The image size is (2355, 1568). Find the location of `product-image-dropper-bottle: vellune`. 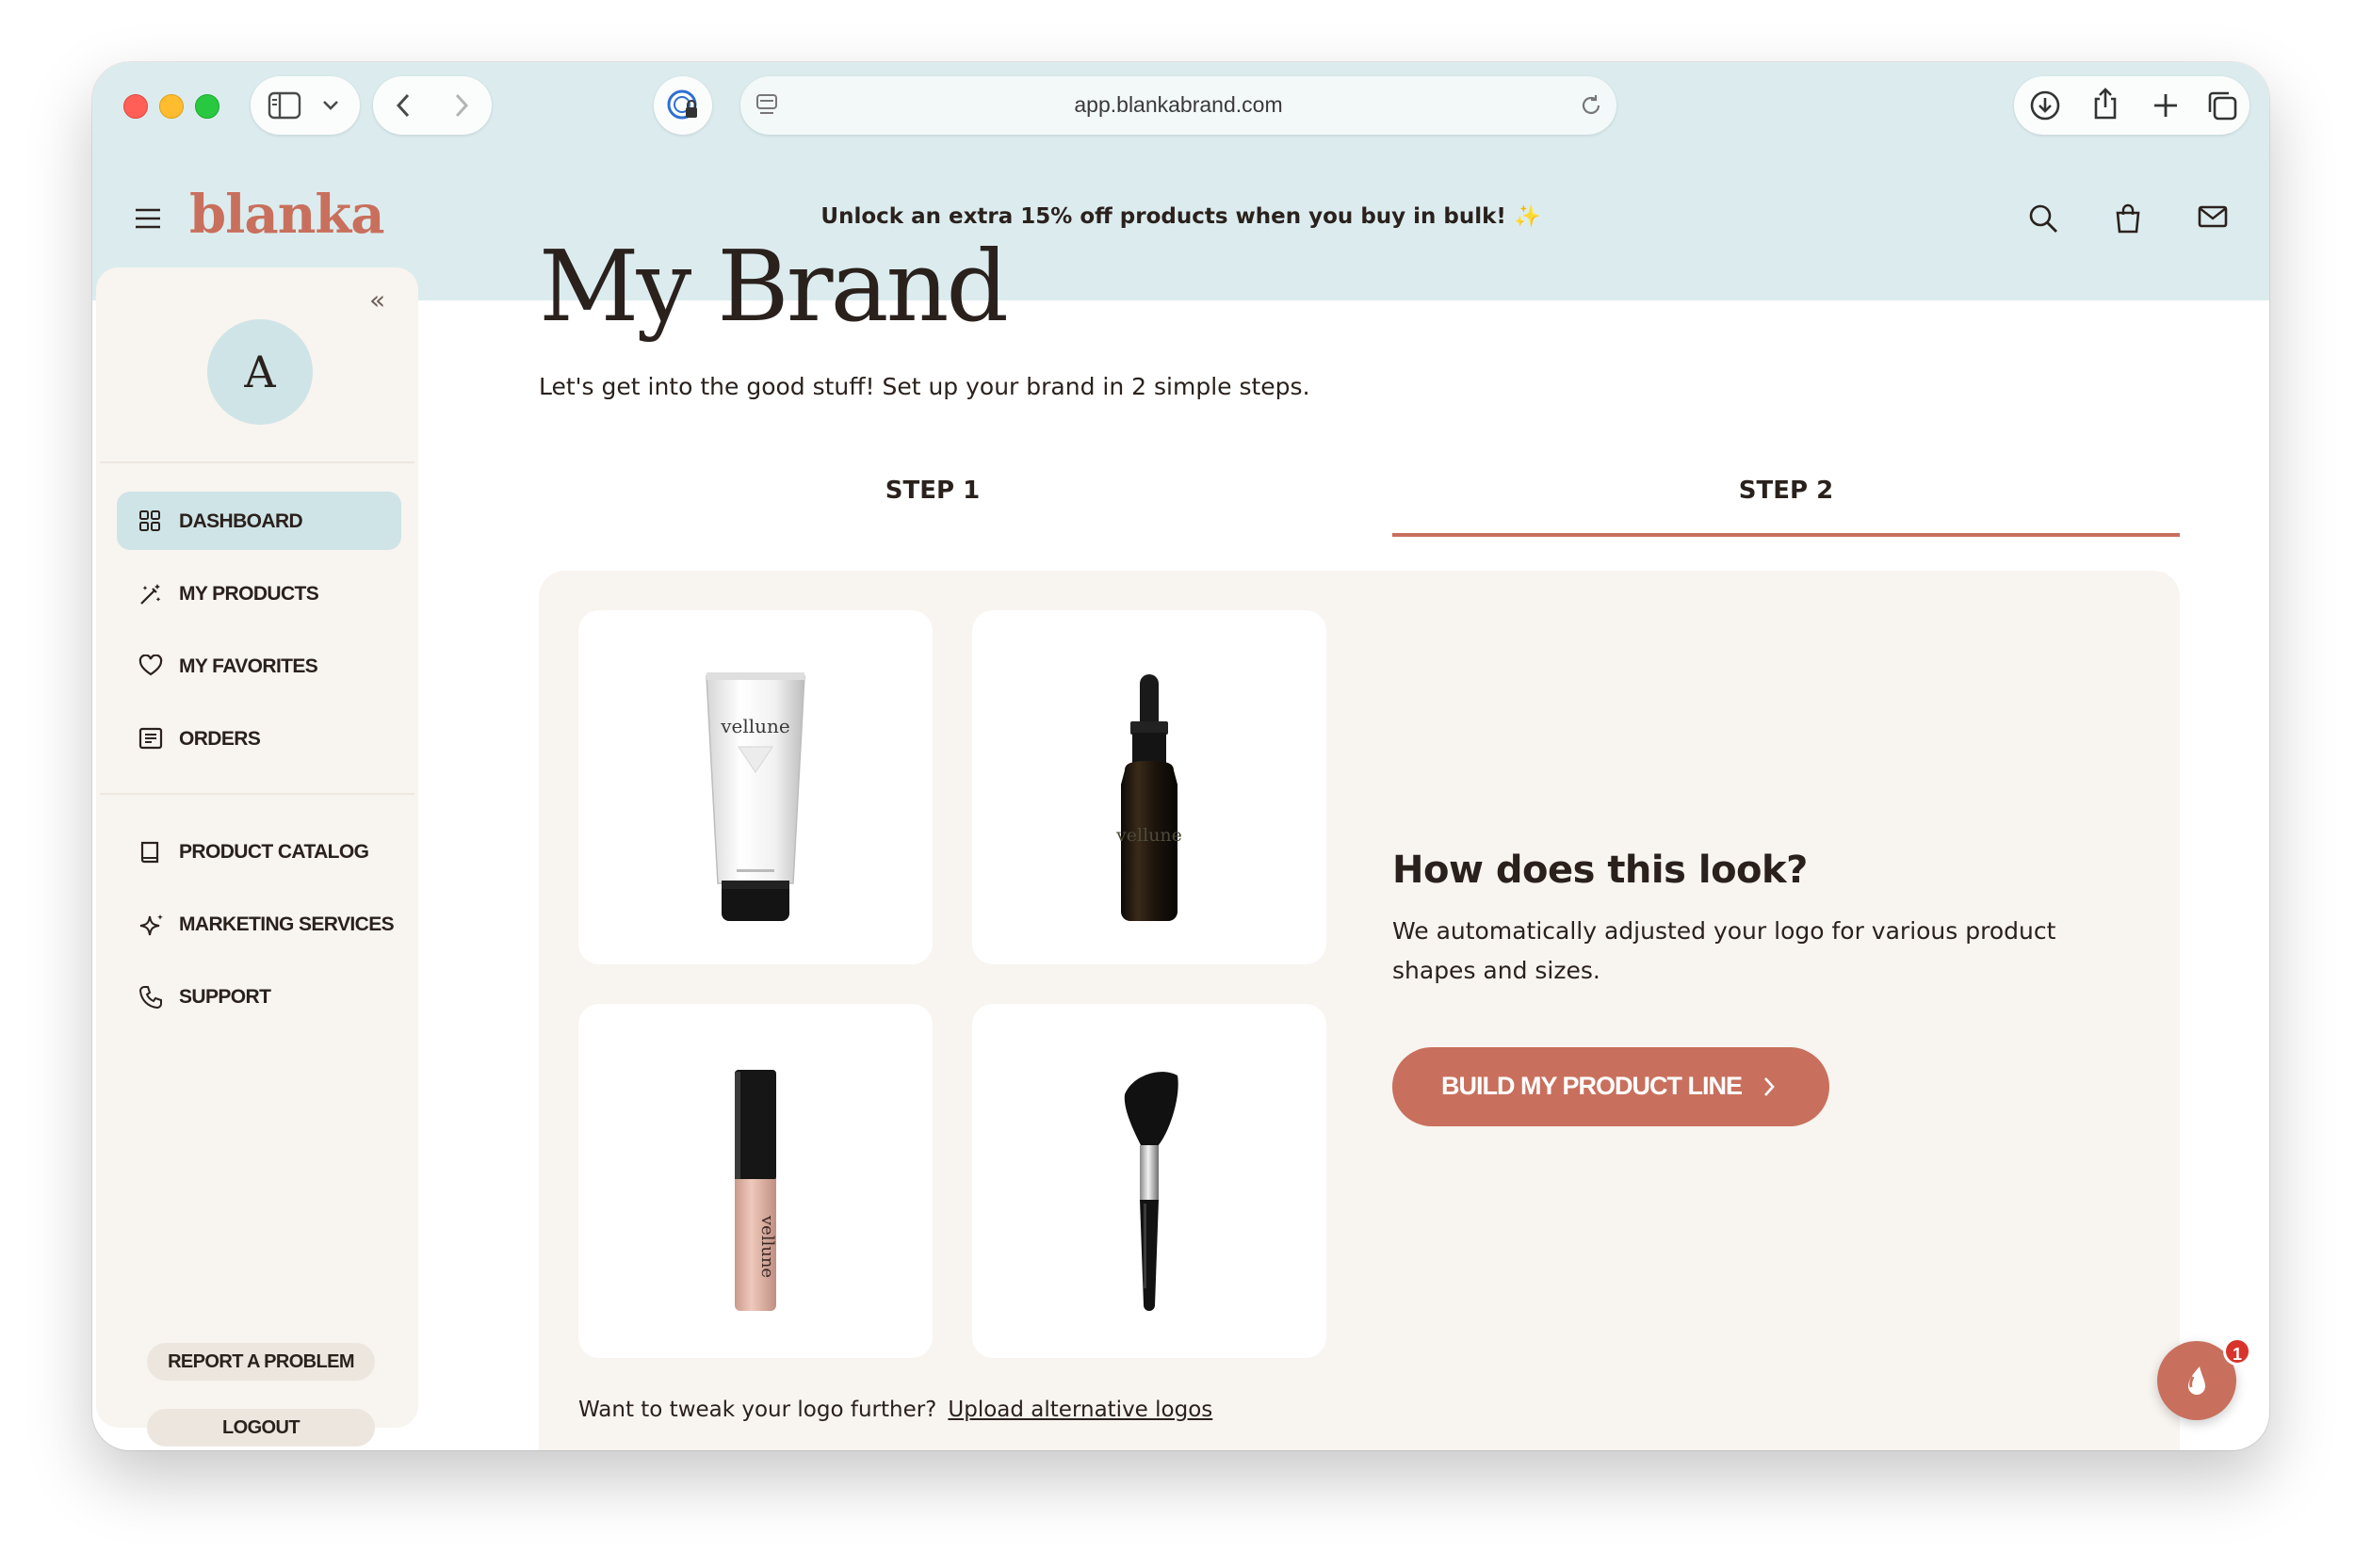

product-image-dropper-bottle: vellune is located at coordinates (1148, 797).